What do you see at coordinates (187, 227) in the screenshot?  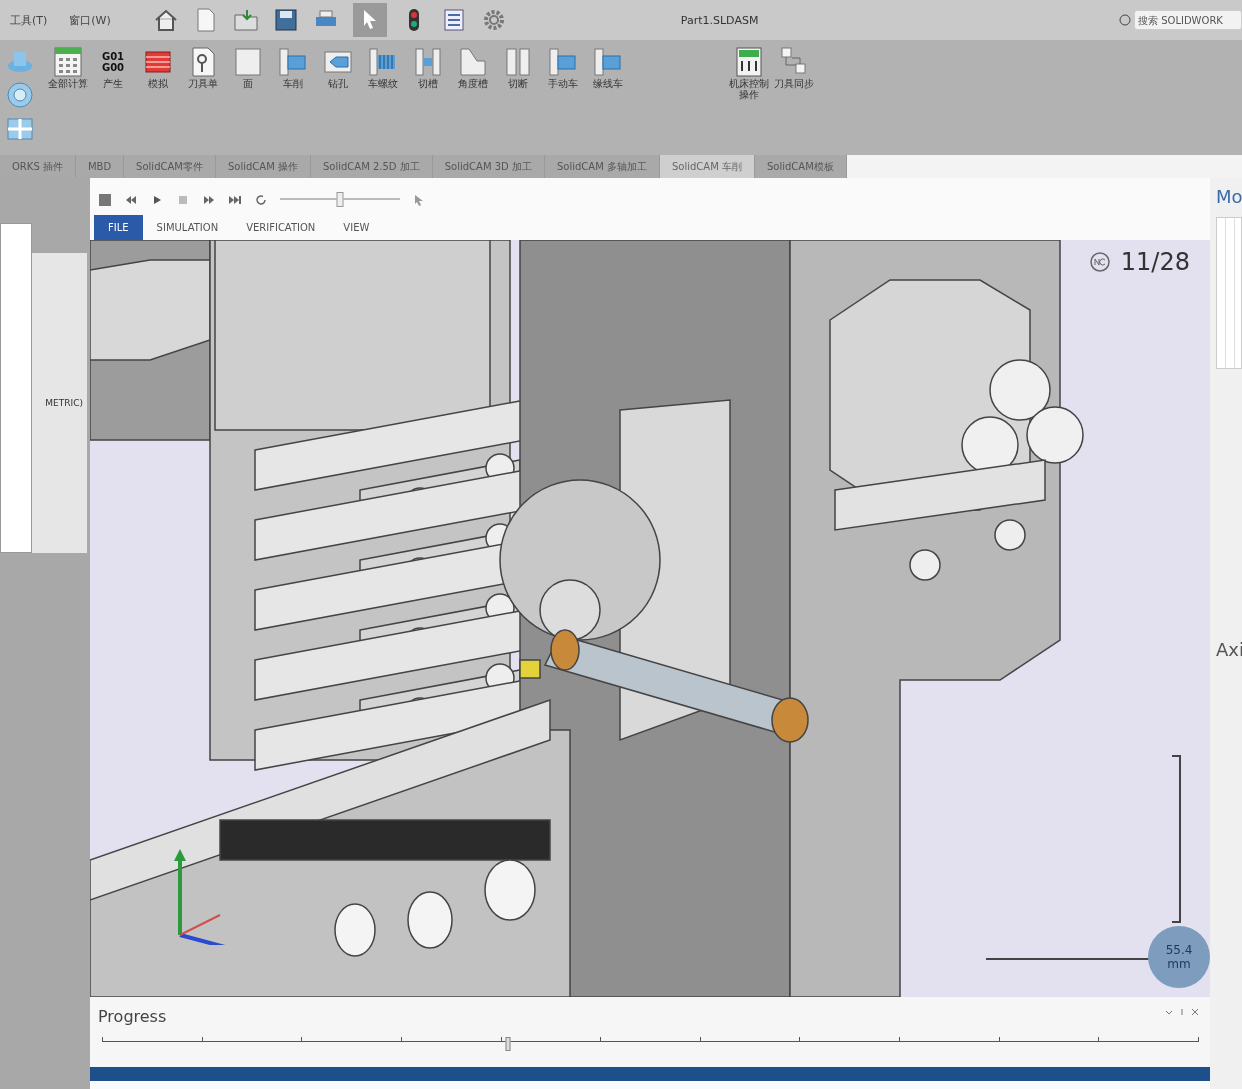 I see `simulation-tab: SIMULATION` at bounding box center [187, 227].